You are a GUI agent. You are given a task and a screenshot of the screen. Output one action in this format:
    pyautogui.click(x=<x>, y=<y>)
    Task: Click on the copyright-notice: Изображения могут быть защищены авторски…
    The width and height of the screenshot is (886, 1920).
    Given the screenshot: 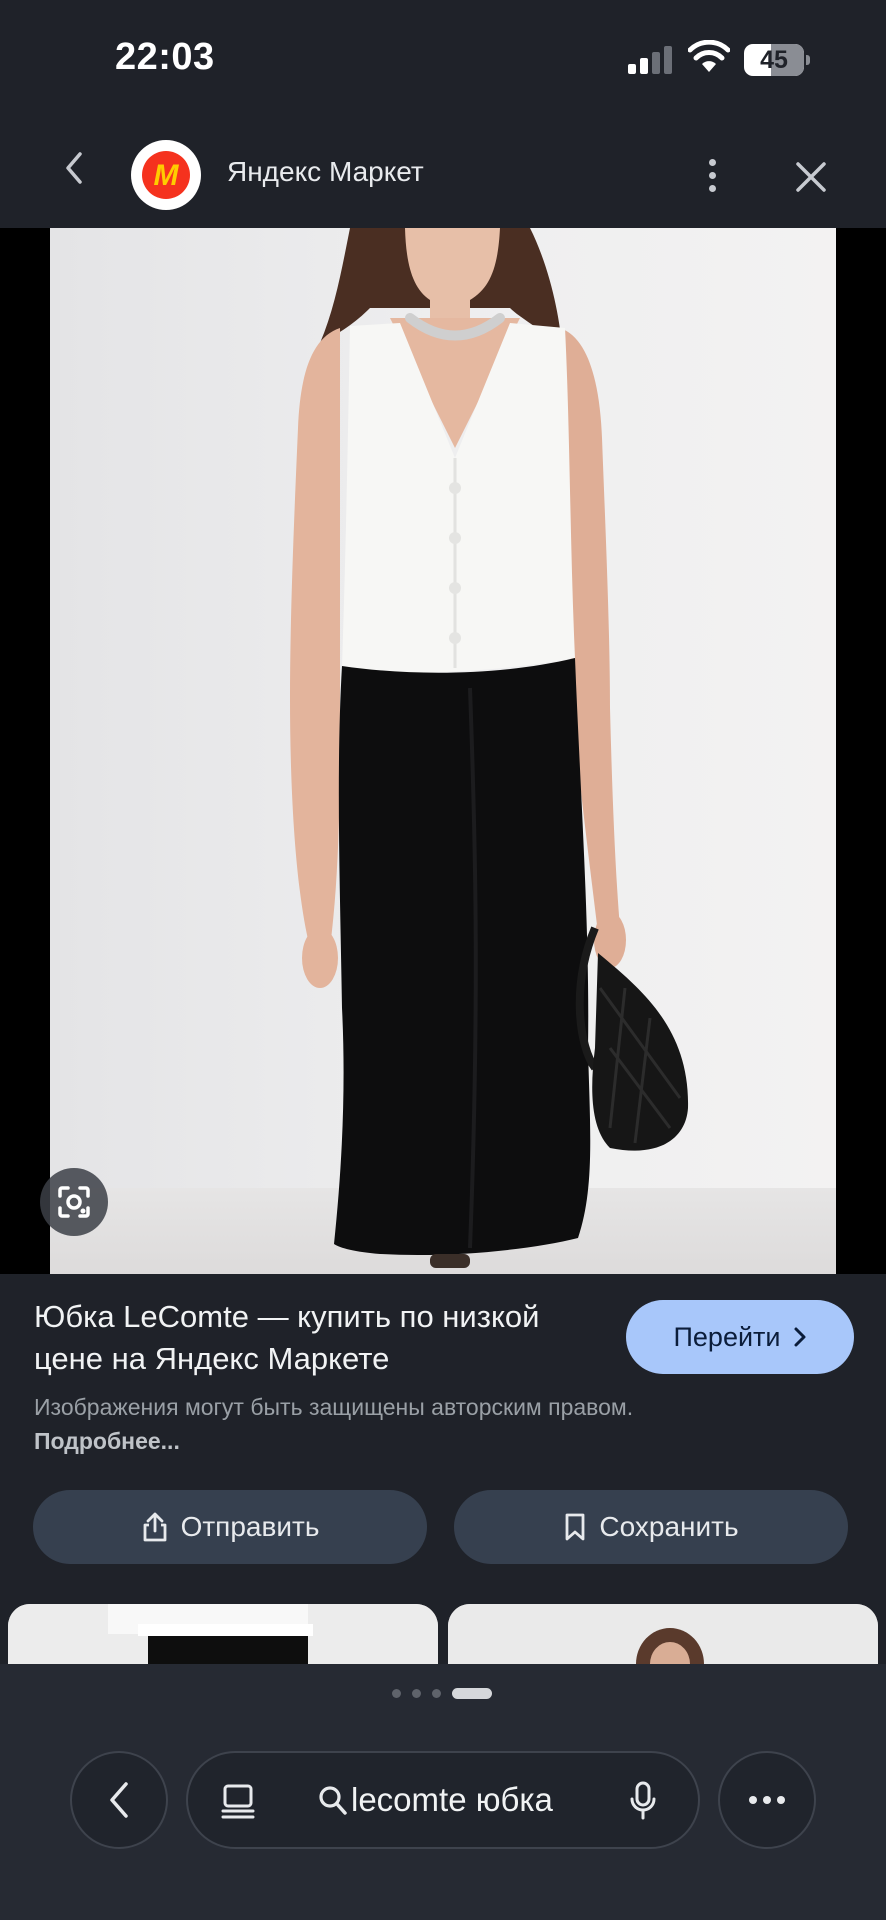 What is the action you would take?
    pyautogui.click(x=334, y=1424)
    